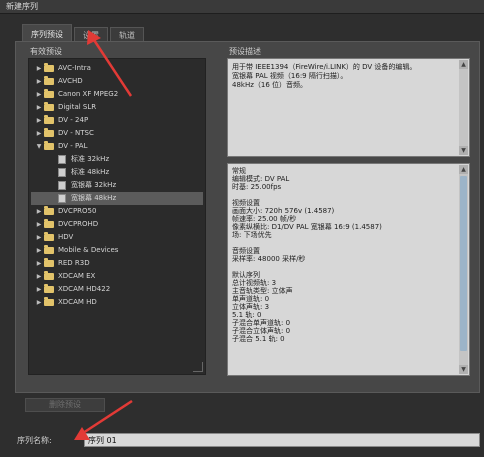 This screenshot has width=484, height=457. Describe the element at coordinates (117, 133) in the screenshot. I see `tree-item-dv-ntsc: ▶ DV - NTSC` at that location.